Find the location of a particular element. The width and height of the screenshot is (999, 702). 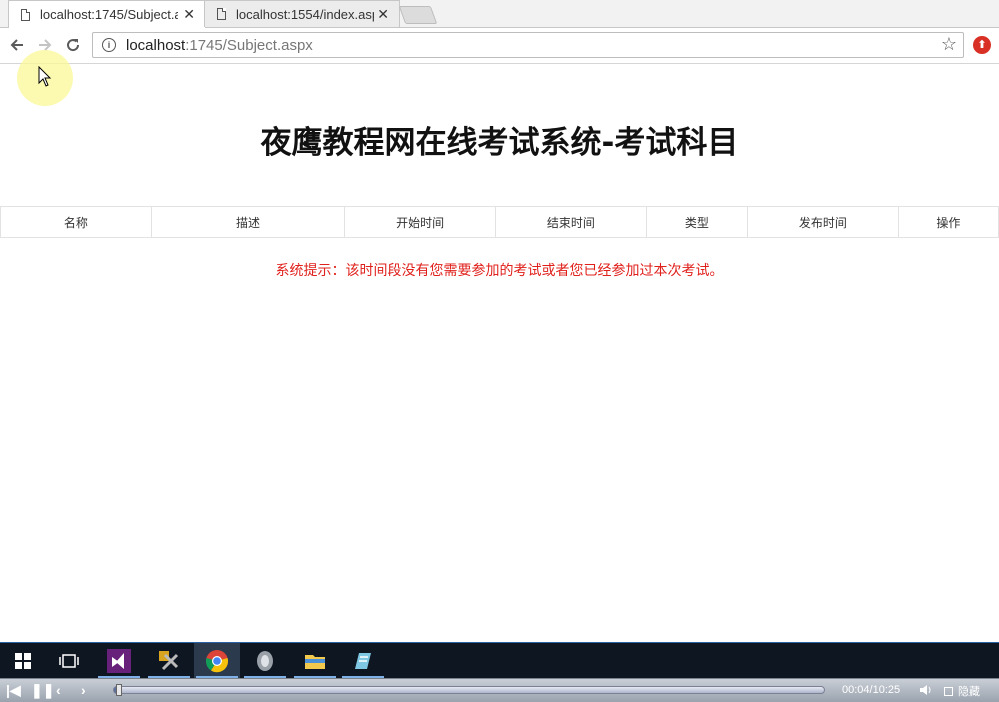

system-notice: 系统提示：该时间段没有您需要参加的考试或者您已经参加过本次考试。 is located at coordinates (499, 271).